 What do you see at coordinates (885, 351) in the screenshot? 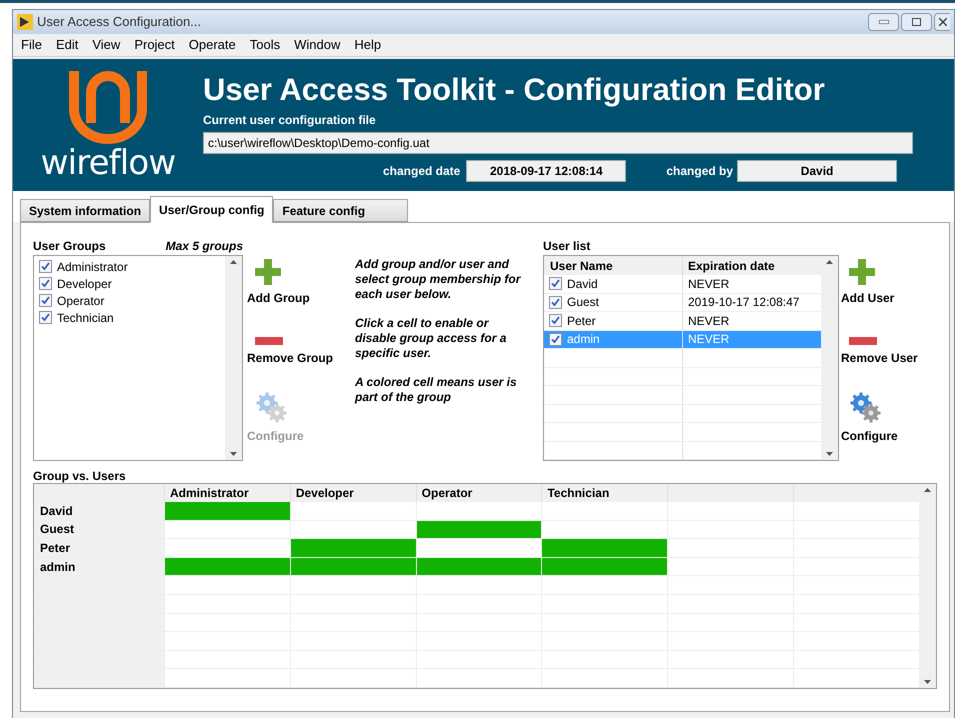
I see `action-button: Remove User` at bounding box center [885, 351].